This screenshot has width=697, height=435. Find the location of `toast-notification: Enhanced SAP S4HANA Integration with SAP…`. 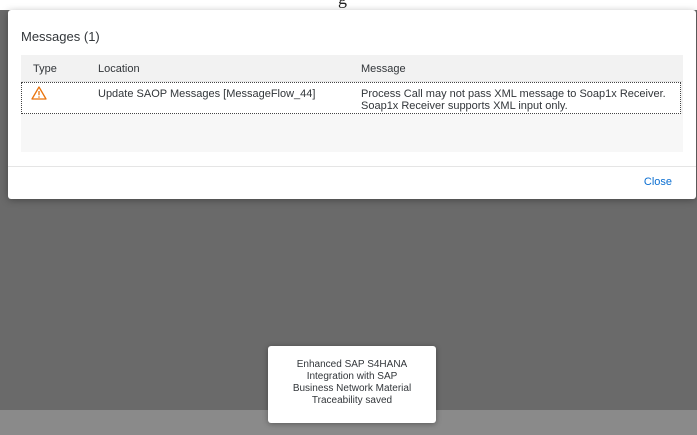

toast-notification: Enhanced SAP S4HANA Integration with SAP… is located at coordinates (352, 384).